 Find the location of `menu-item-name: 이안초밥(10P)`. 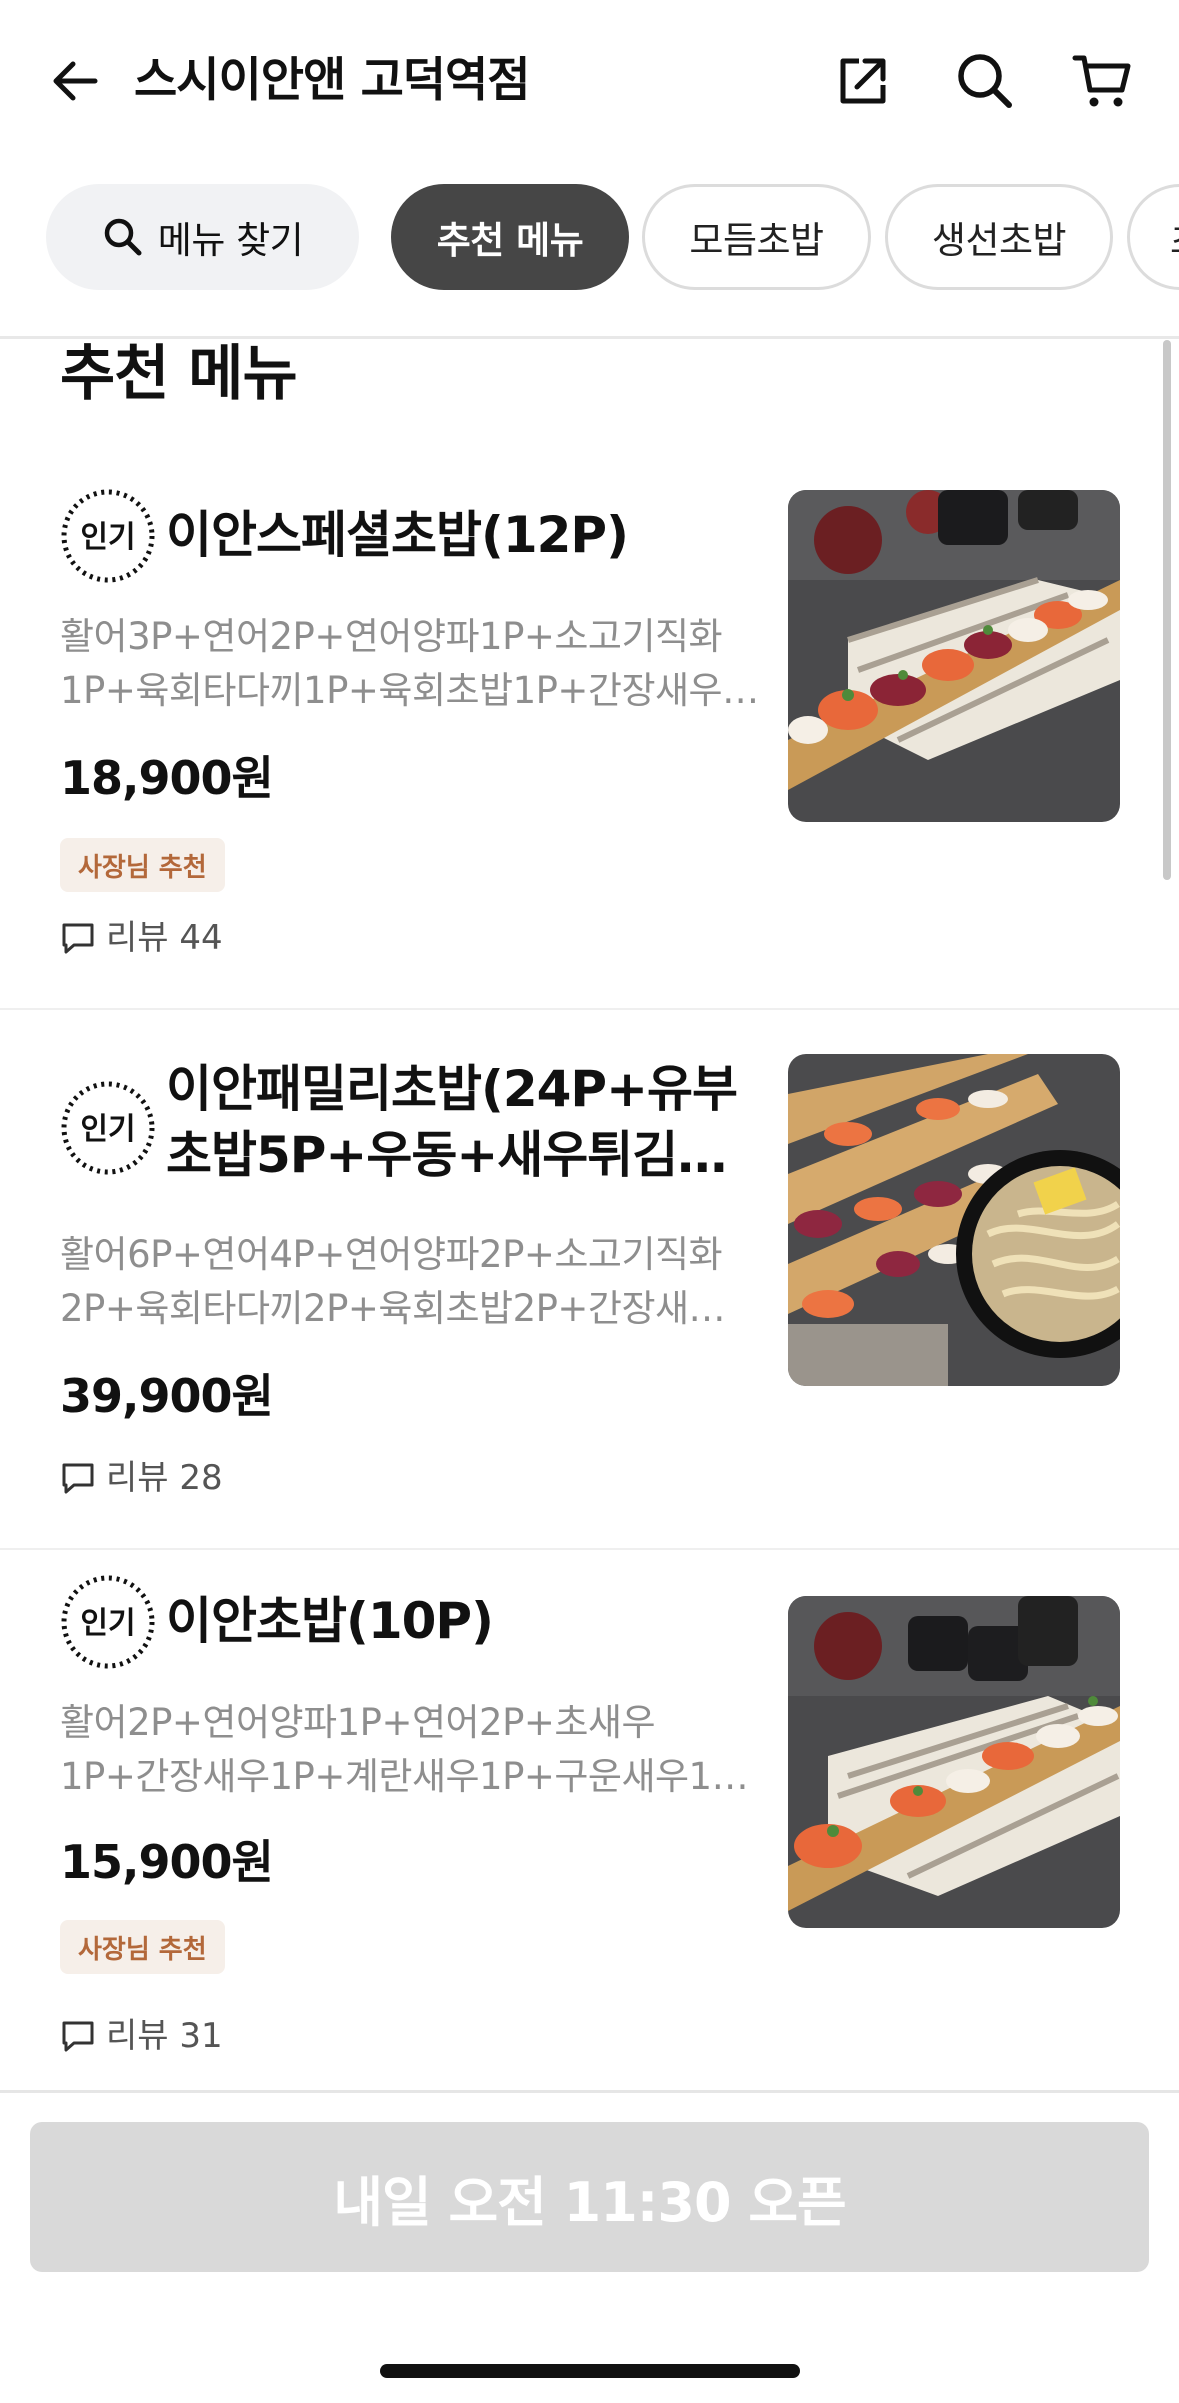

menu-item-name: 이안초밥(10P) is located at coordinates (330, 1621).